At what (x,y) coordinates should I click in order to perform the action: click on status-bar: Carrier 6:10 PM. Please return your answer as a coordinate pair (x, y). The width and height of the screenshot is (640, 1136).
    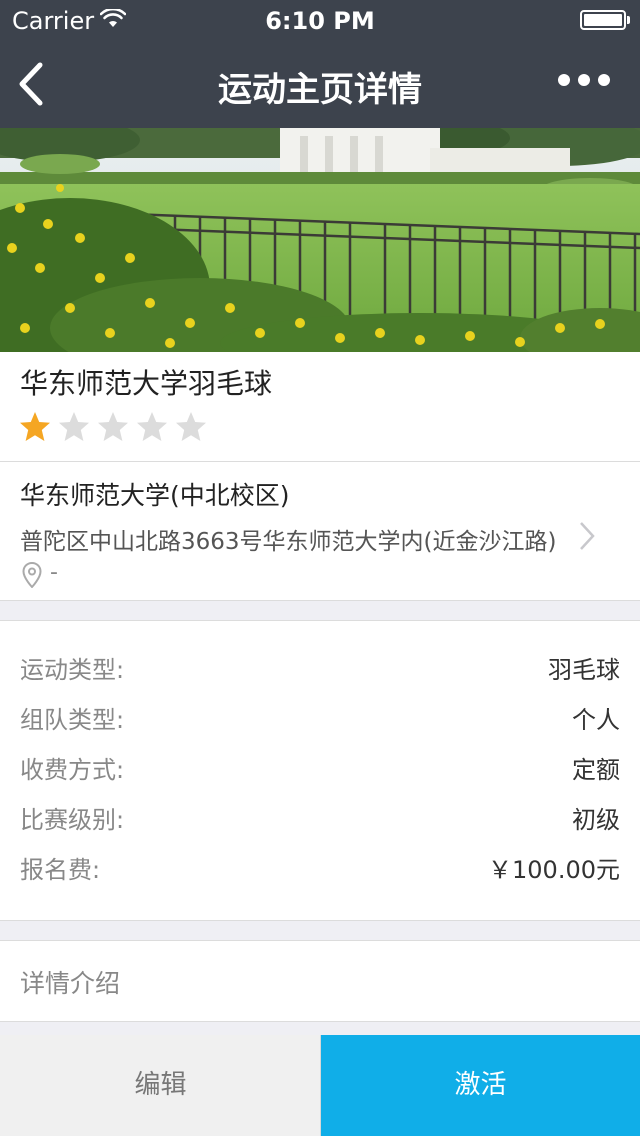
    Looking at the image, I should click on (320, 20).